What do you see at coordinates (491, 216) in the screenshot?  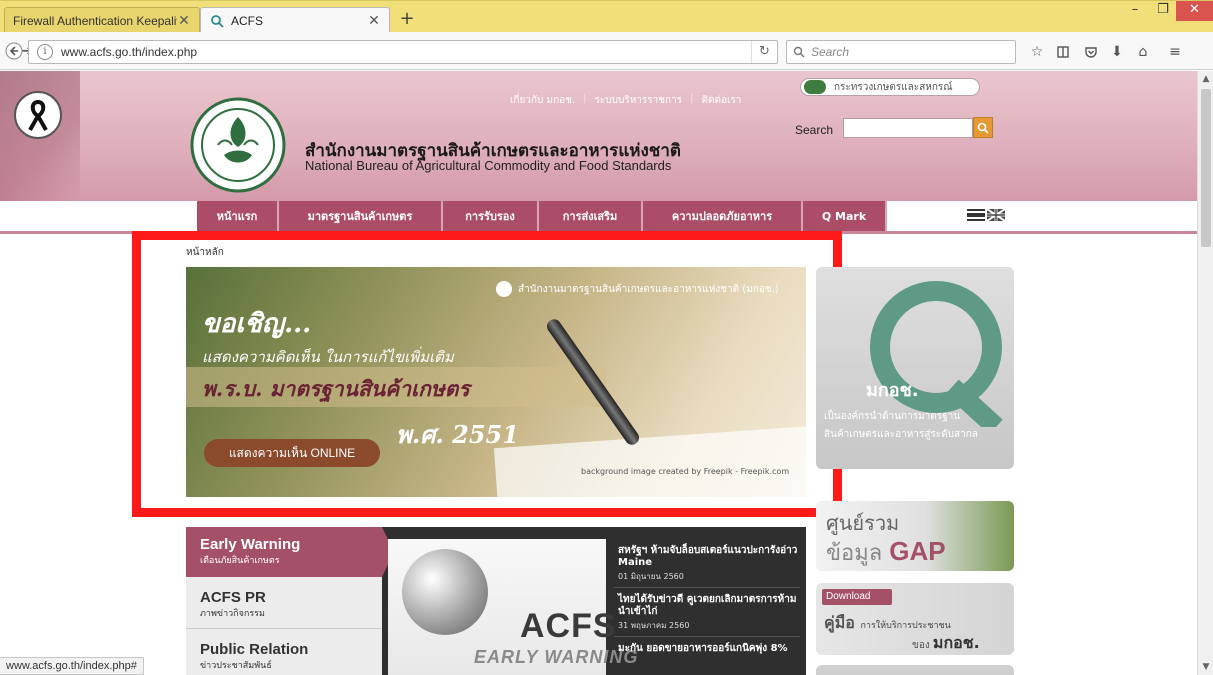 I see `nav-item-certification: การรับรอง` at bounding box center [491, 216].